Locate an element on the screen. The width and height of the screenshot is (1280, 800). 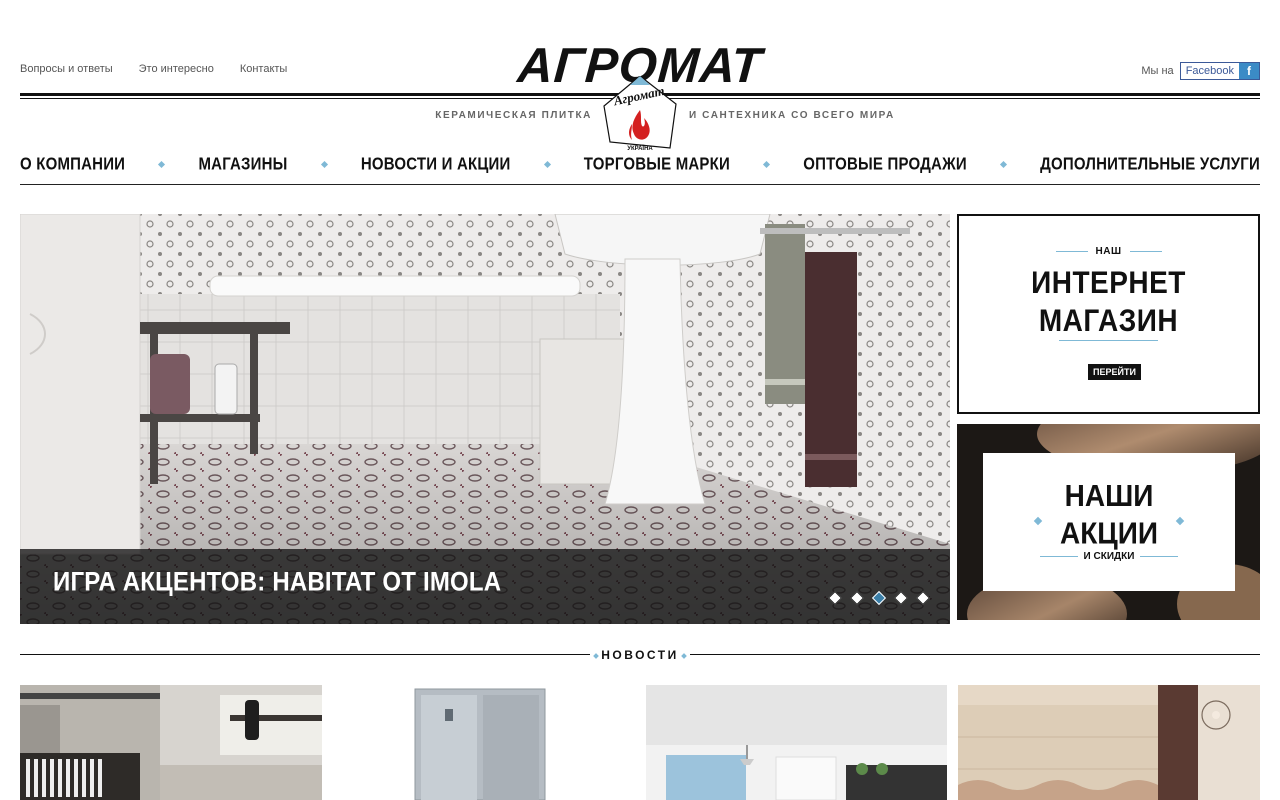
slider-dots is located at coordinates (878, 597).